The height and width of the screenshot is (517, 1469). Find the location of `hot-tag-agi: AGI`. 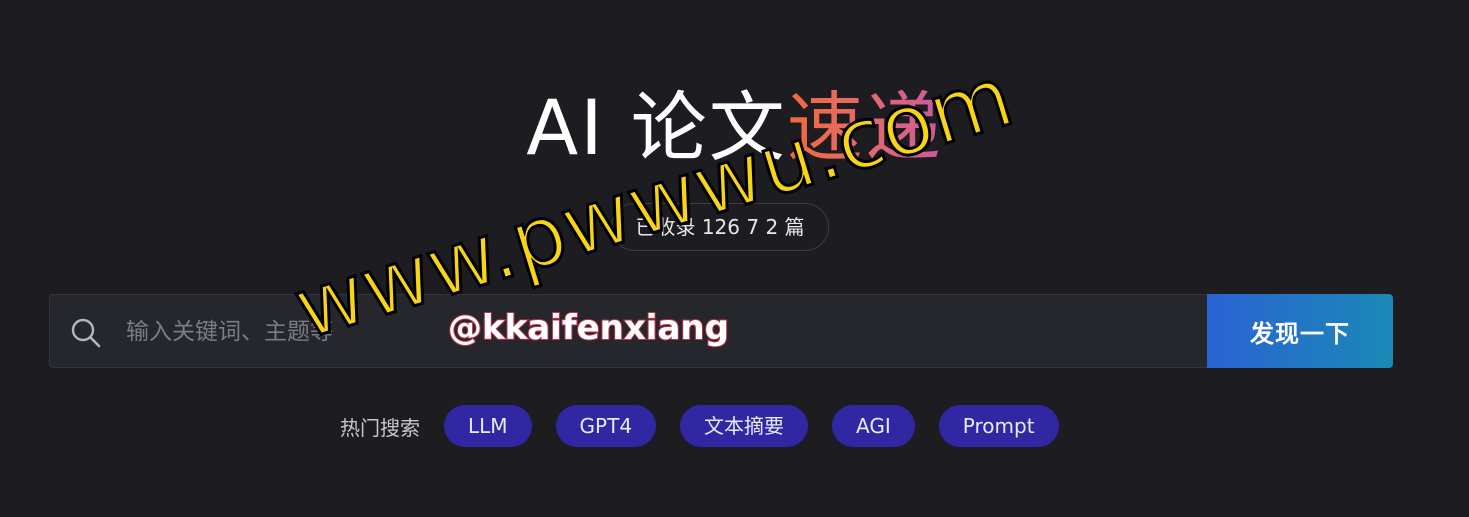

hot-tag-agi: AGI is located at coordinates (873, 426).